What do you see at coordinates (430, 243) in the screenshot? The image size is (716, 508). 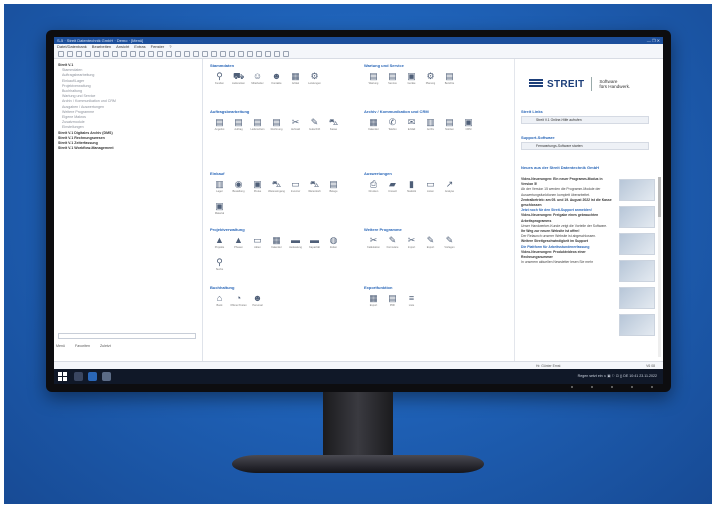 I see `menu-tile: ✎ Export` at bounding box center [430, 243].